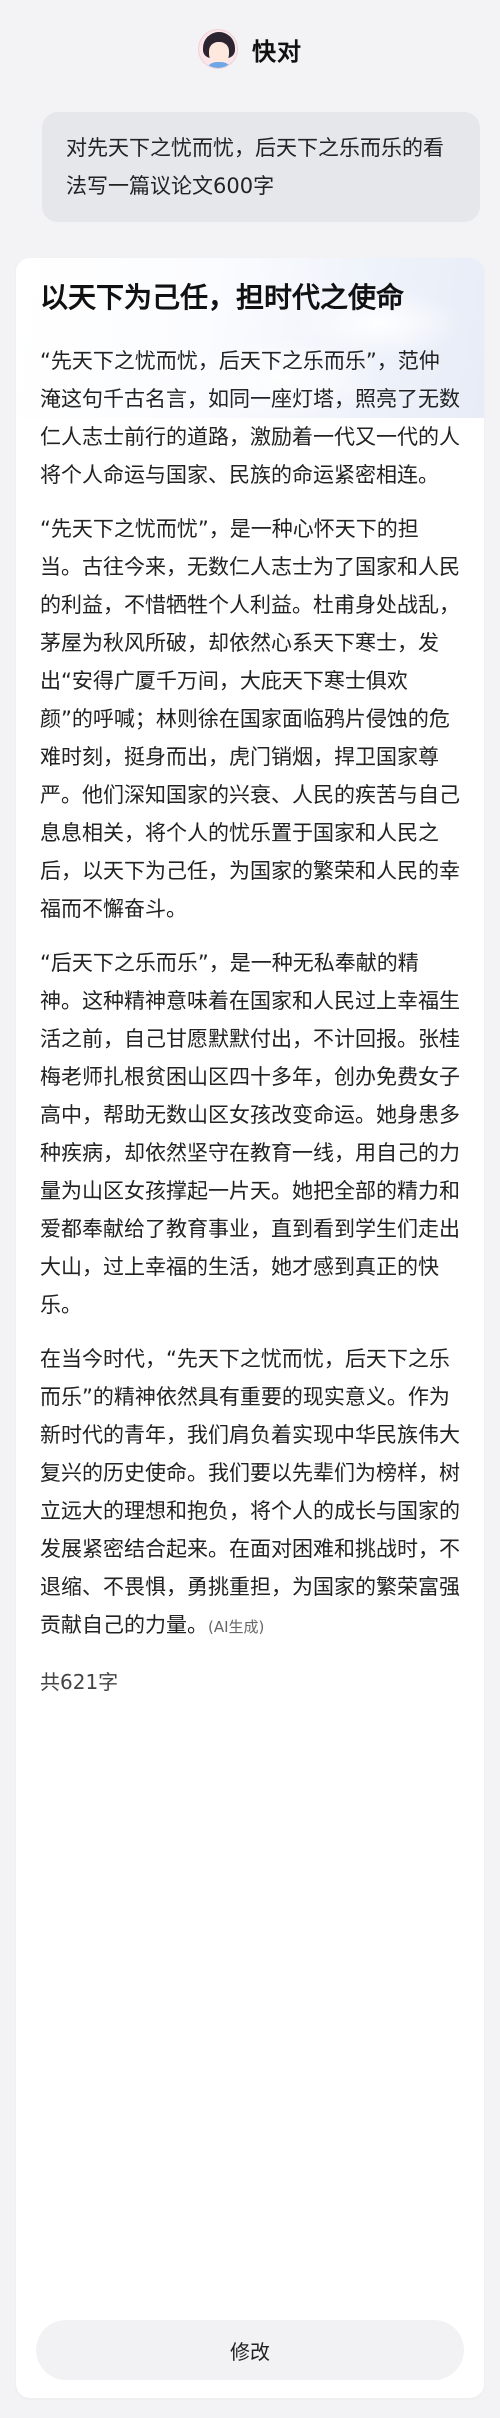 The height and width of the screenshot is (2418, 500). I want to click on edit-button: 修改, so click(250, 2350).